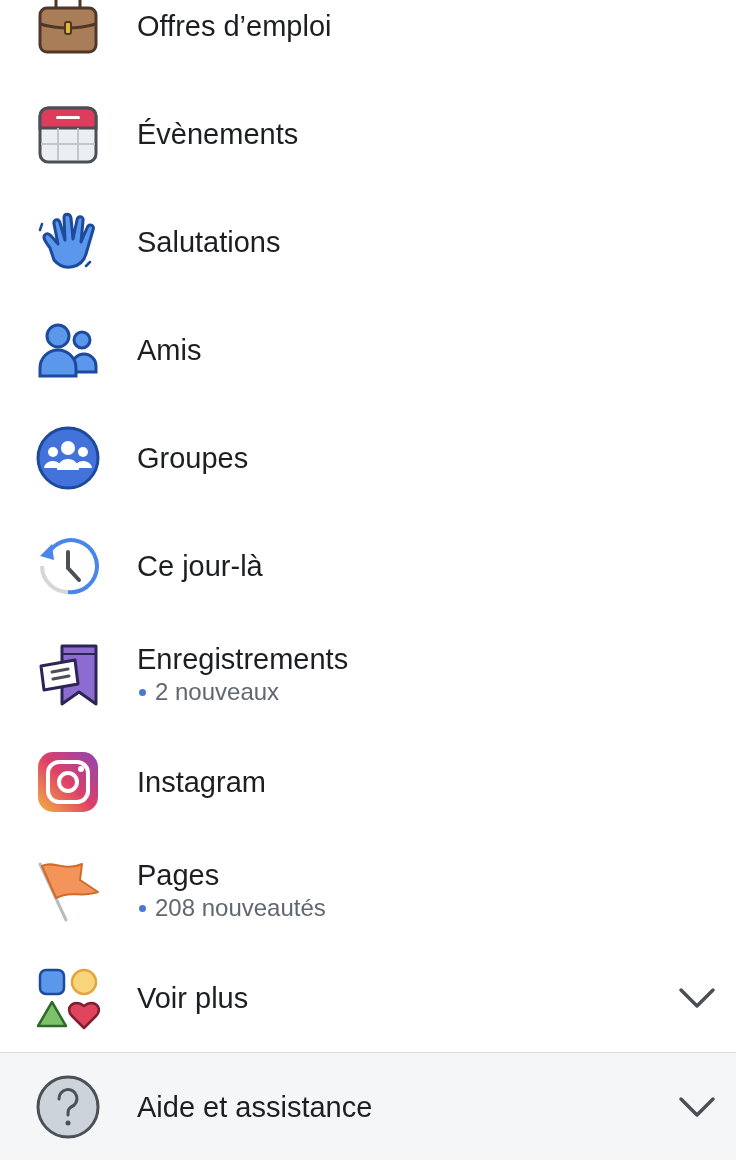 The height and width of the screenshot is (1164, 736). Describe the element at coordinates (202, 782) in the screenshot. I see `menu-item-label: Instagram` at that location.